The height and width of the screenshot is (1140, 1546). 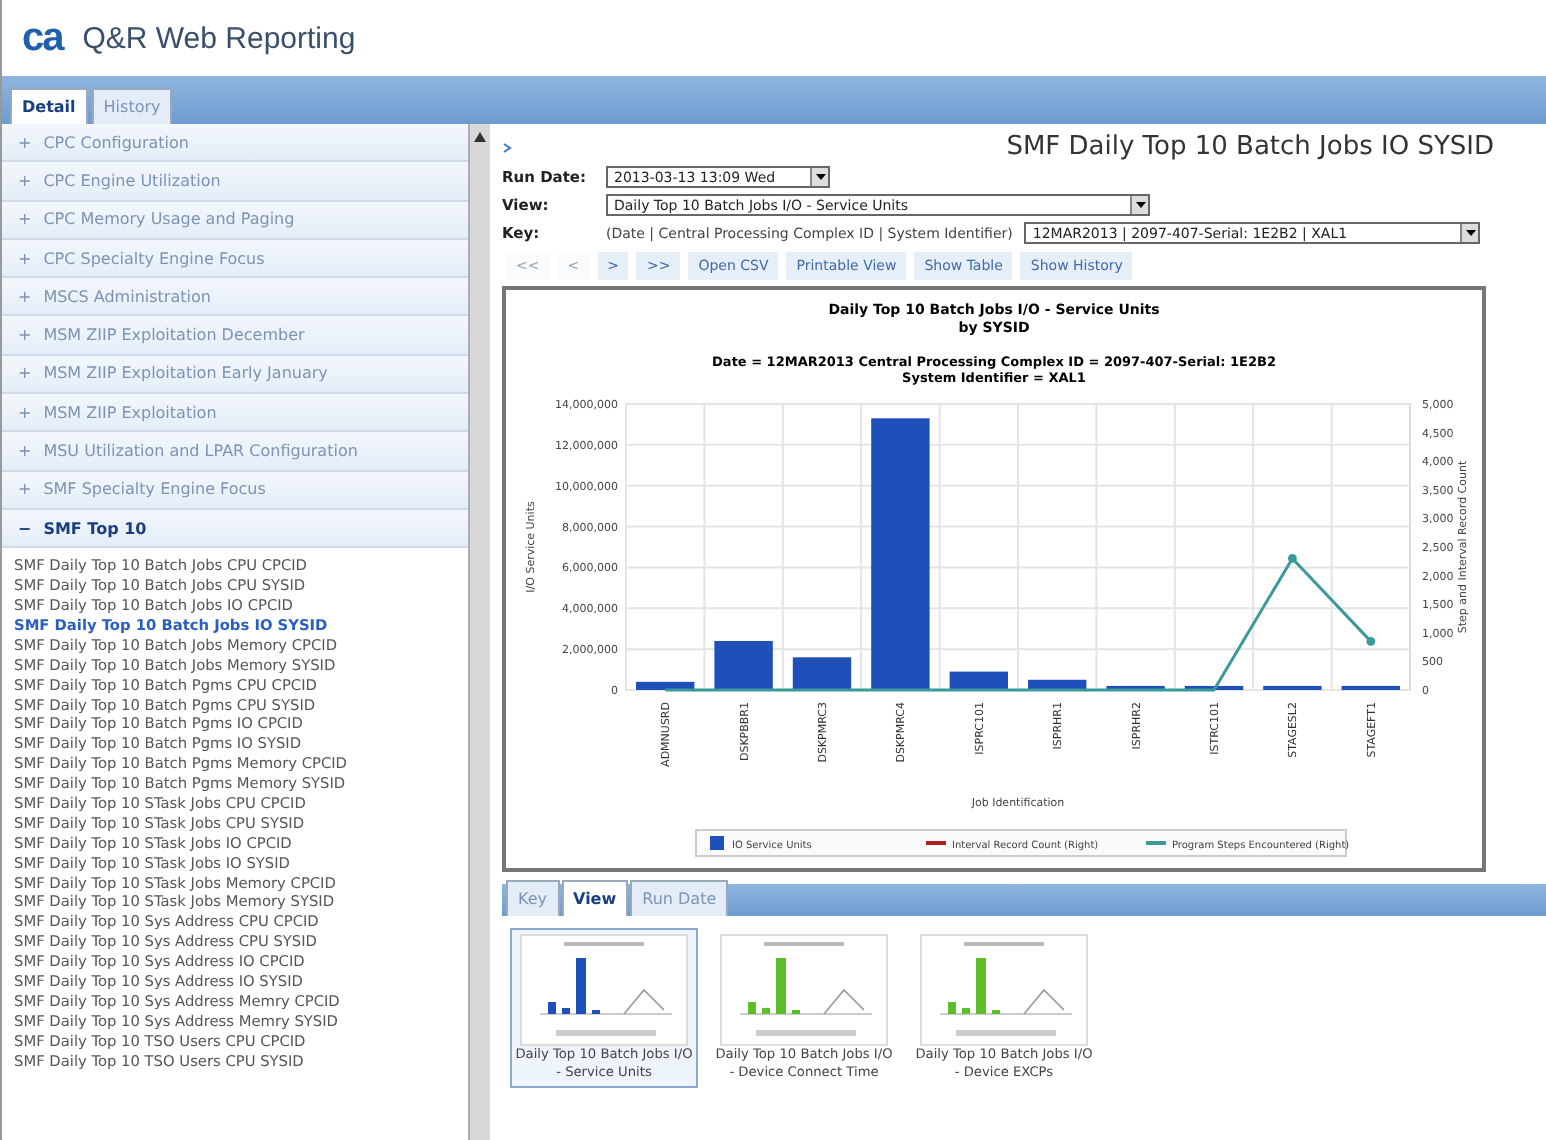 I want to click on group-label: MSM ZIIP Exploitation December, so click(x=174, y=335).